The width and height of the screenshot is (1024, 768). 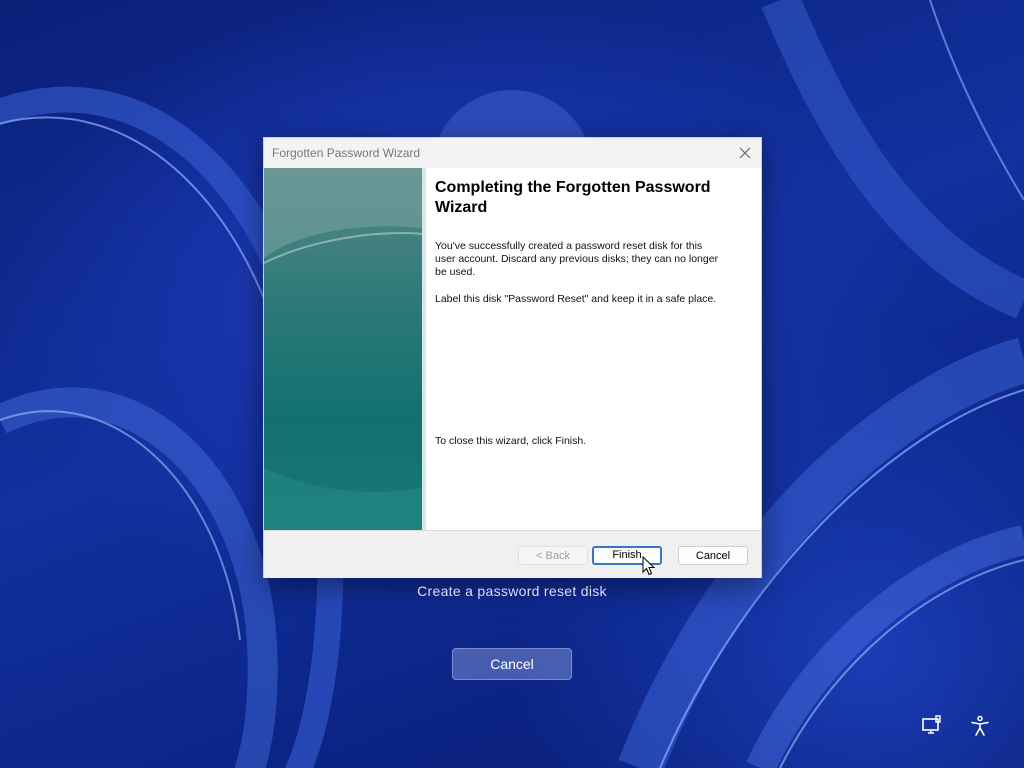 I want to click on wizard-side-banner, so click(x=343, y=349).